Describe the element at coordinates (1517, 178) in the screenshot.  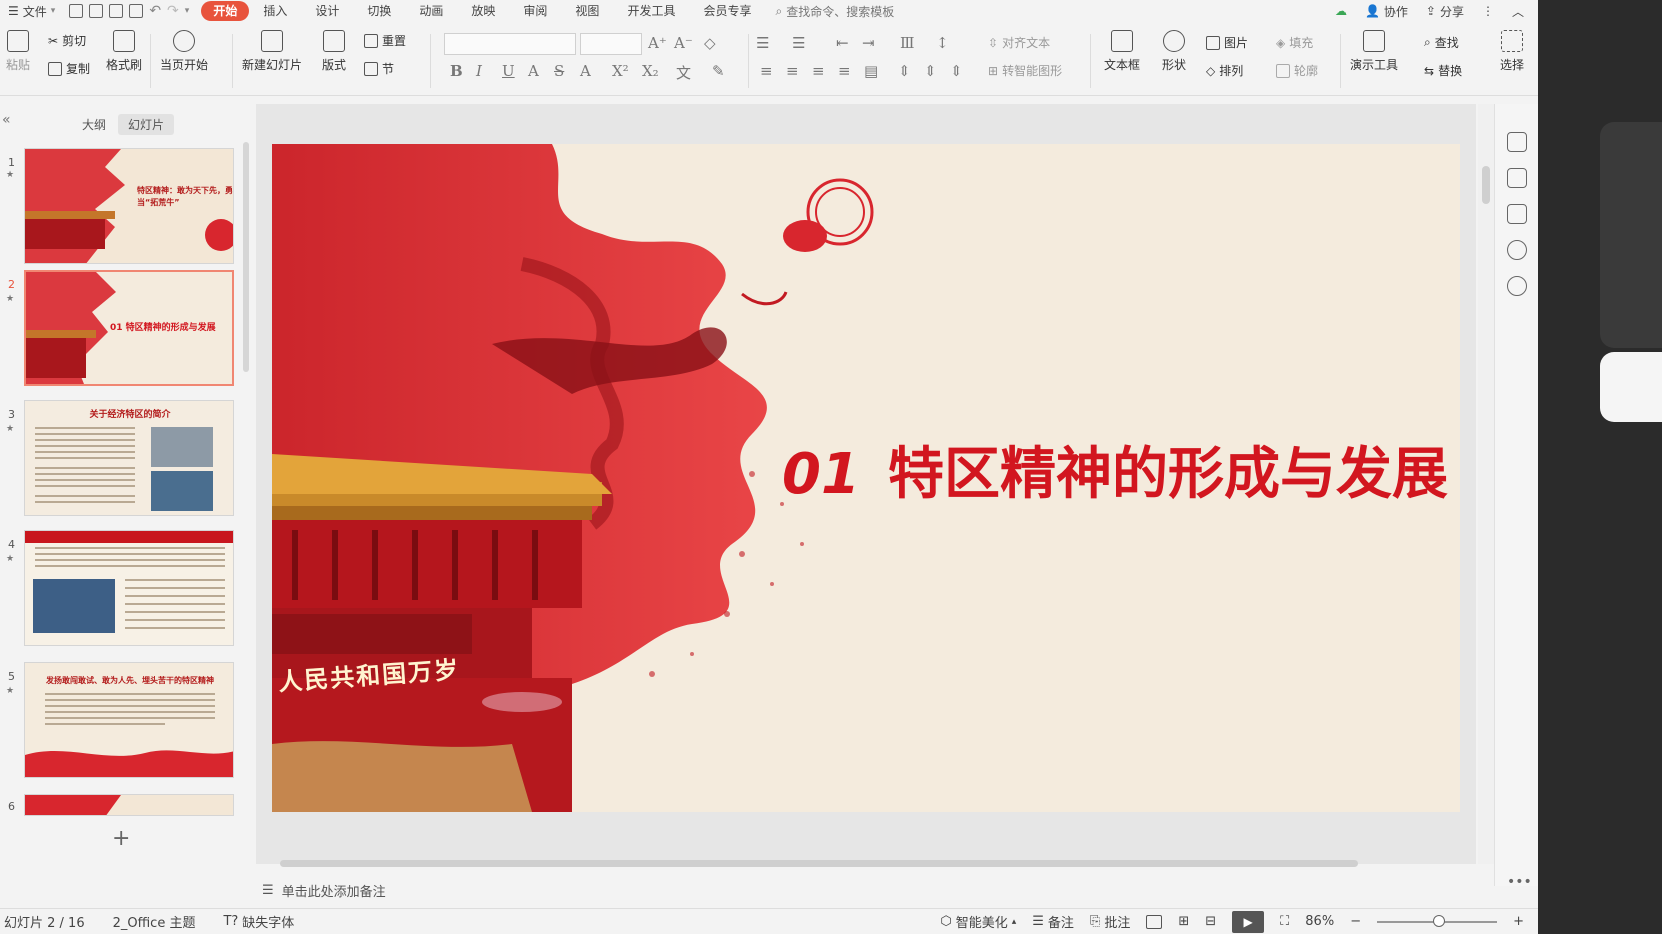
I see `animation-icon` at that location.